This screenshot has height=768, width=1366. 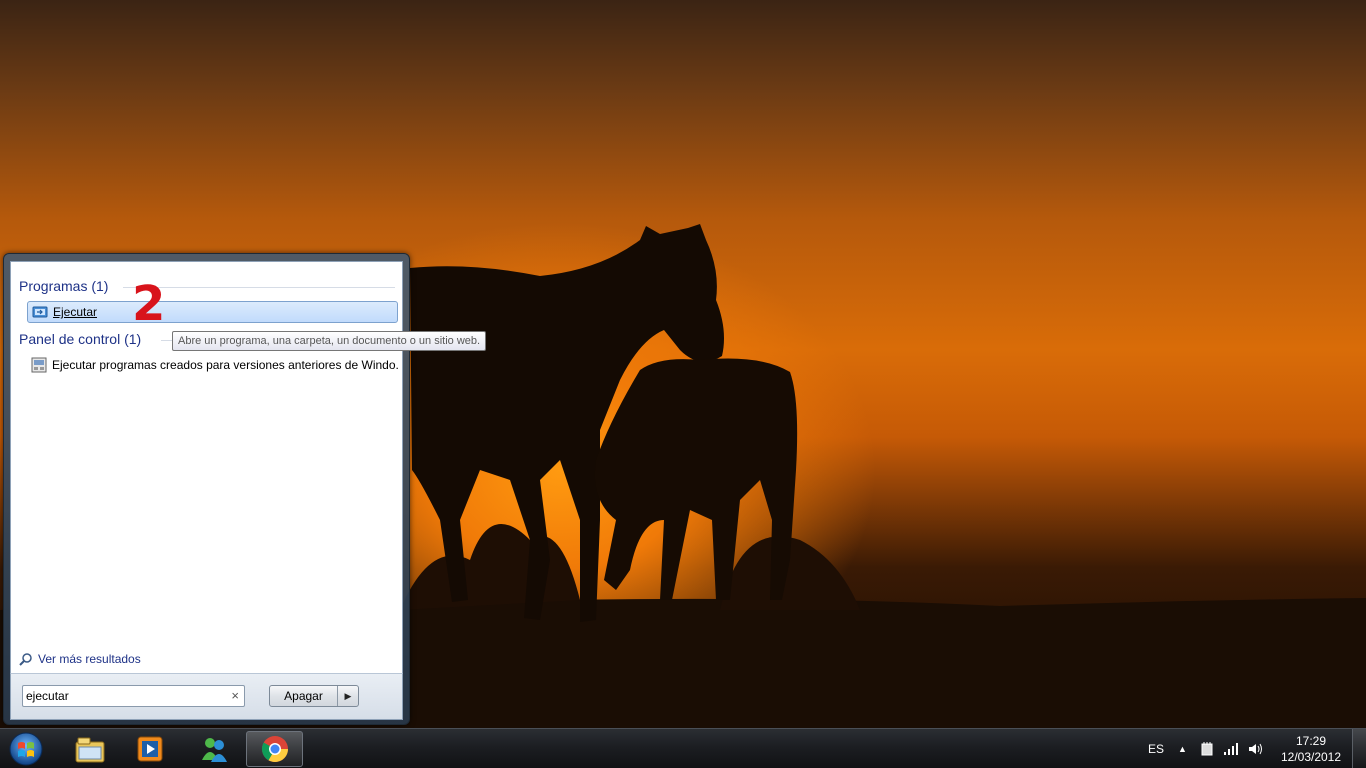 What do you see at coordinates (1359, 748) in the screenshot?
I see `show-desktop-button` at bounding box center [1359, 748].